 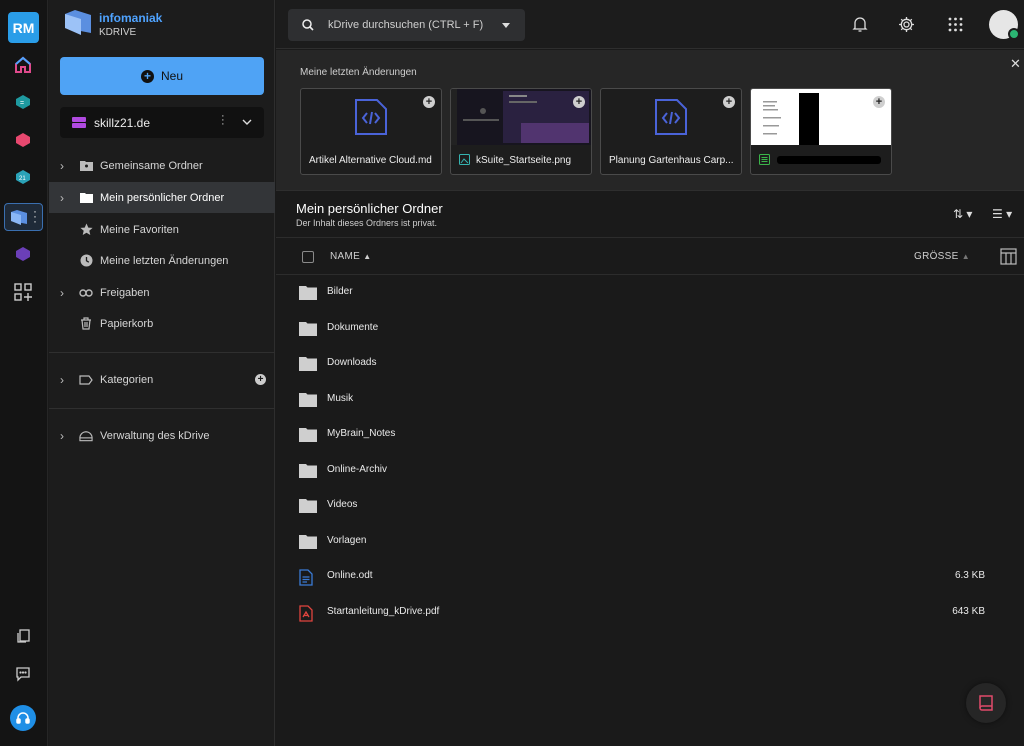 I want to click on sidebar-item-categories: › Kategorien +, so click(x=162, y=379).